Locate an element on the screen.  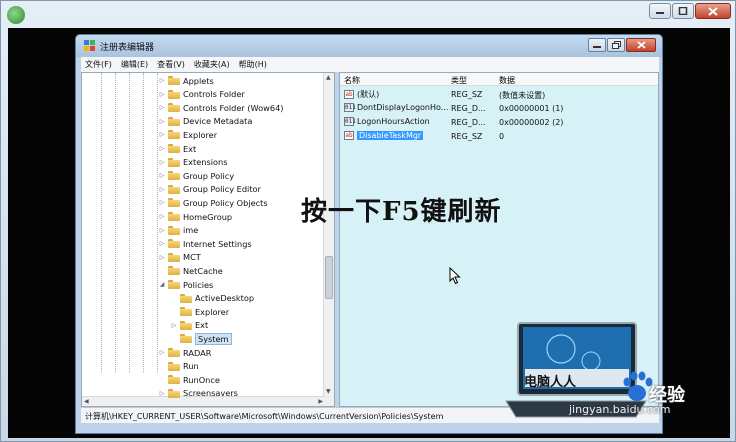
menu-view: 查看(V) is located at coordinates (171, 64).